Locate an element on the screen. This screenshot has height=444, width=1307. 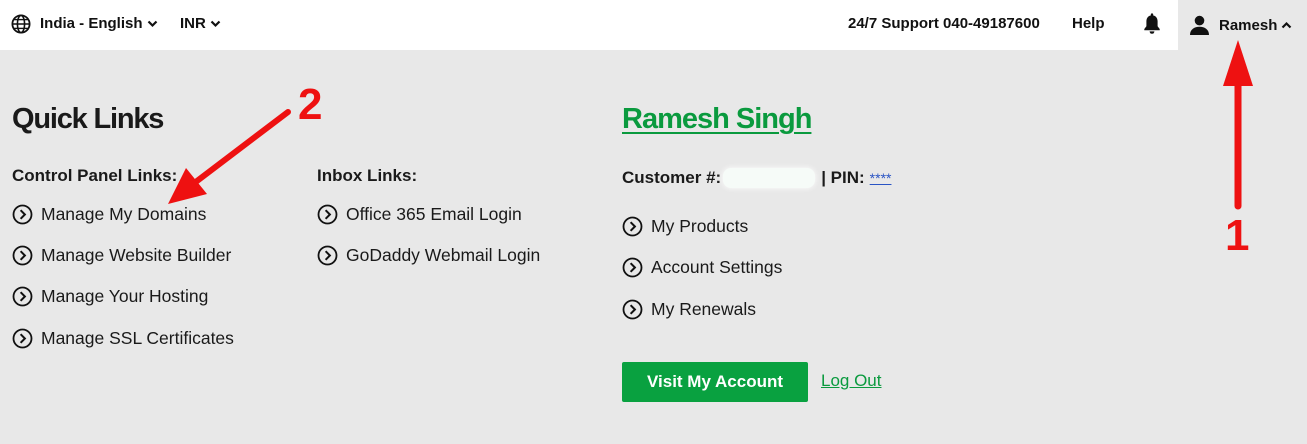
pin-value-link: **** is located at coordinates (881, 178).